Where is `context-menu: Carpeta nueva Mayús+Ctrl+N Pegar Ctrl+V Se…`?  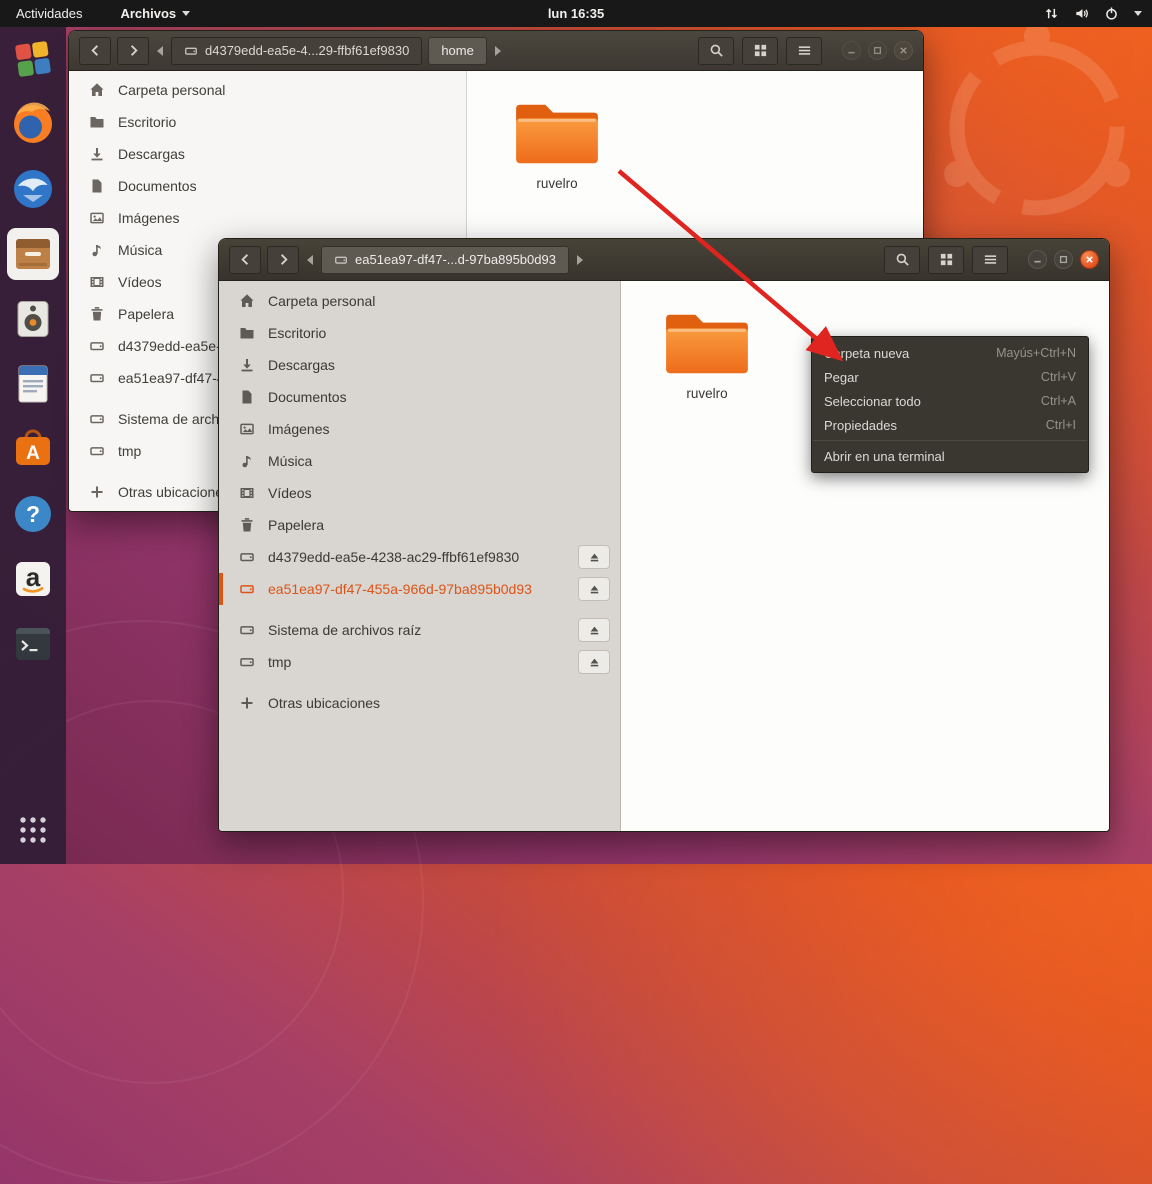 context-menu: Carpeta nueva Mayús+Ctrl+N Pegar Ctrl+V Se… is located at coordinates (950, 404).